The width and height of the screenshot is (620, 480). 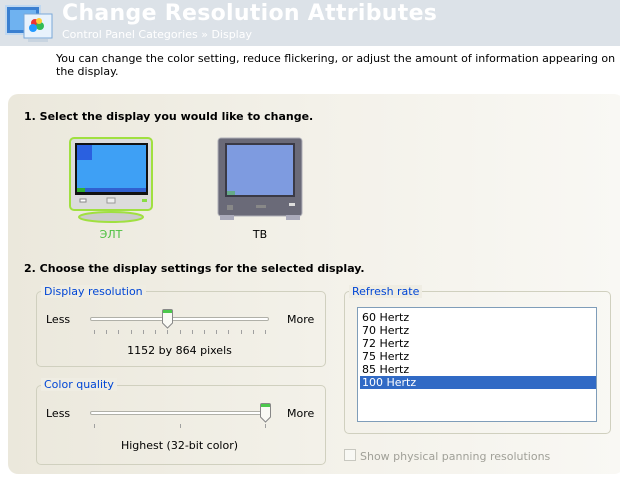 What do you see at coordinates (478, 343) in the screenshot?
I see `refresh-rate-item: 72 Hertz` at bounding box center [478, 343].